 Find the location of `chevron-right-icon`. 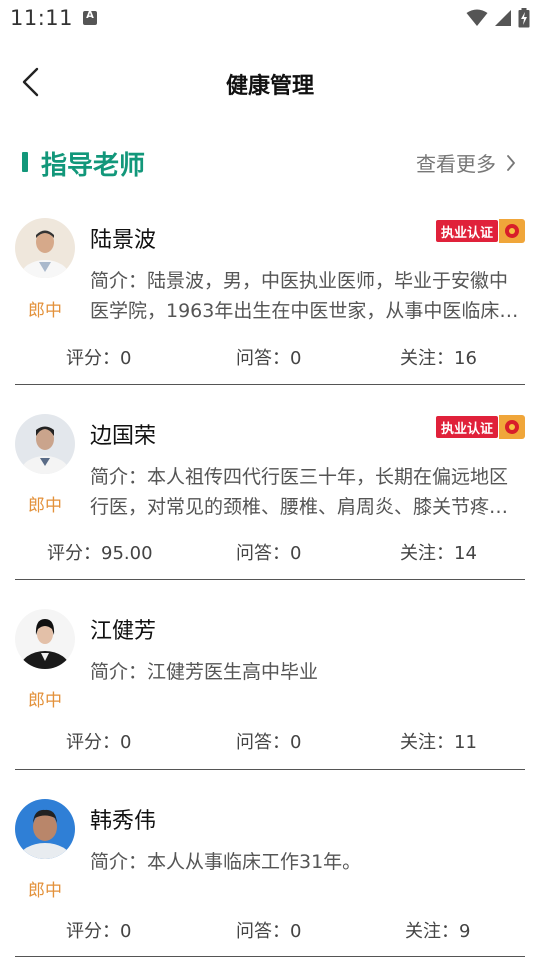

chevron-right-icon is located at coordinates (511, 162).